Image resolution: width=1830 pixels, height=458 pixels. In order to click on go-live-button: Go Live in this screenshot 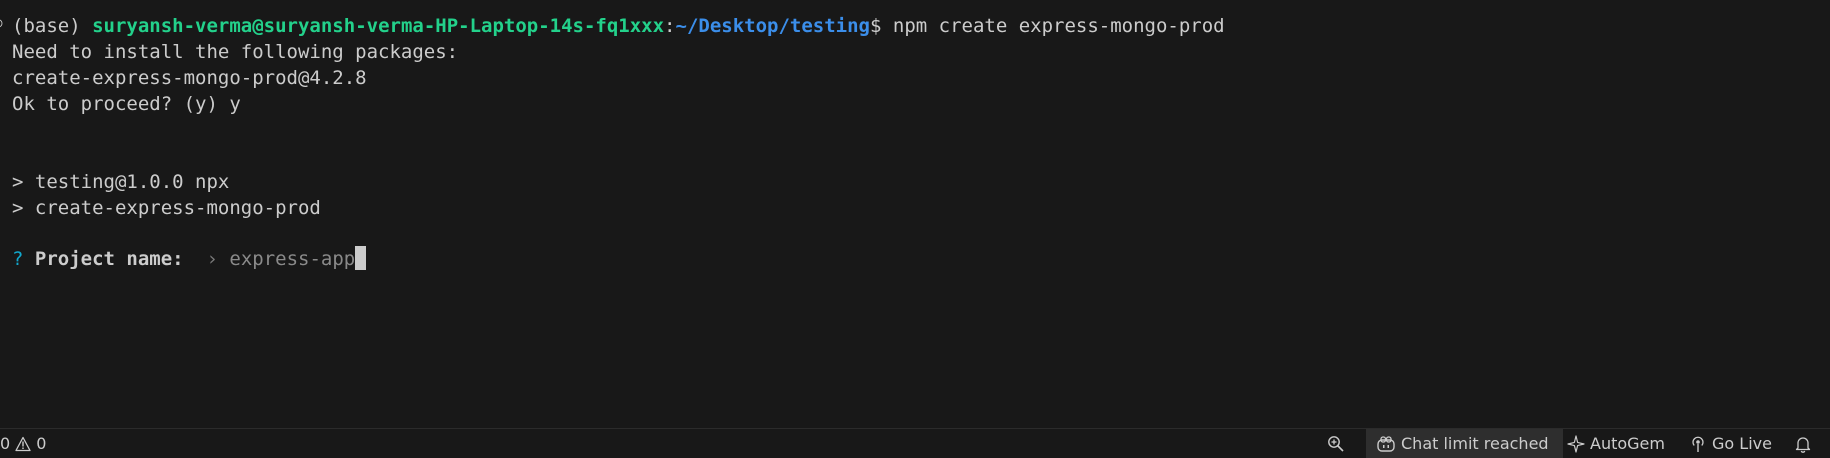, I will do `click(1730, 443)`.